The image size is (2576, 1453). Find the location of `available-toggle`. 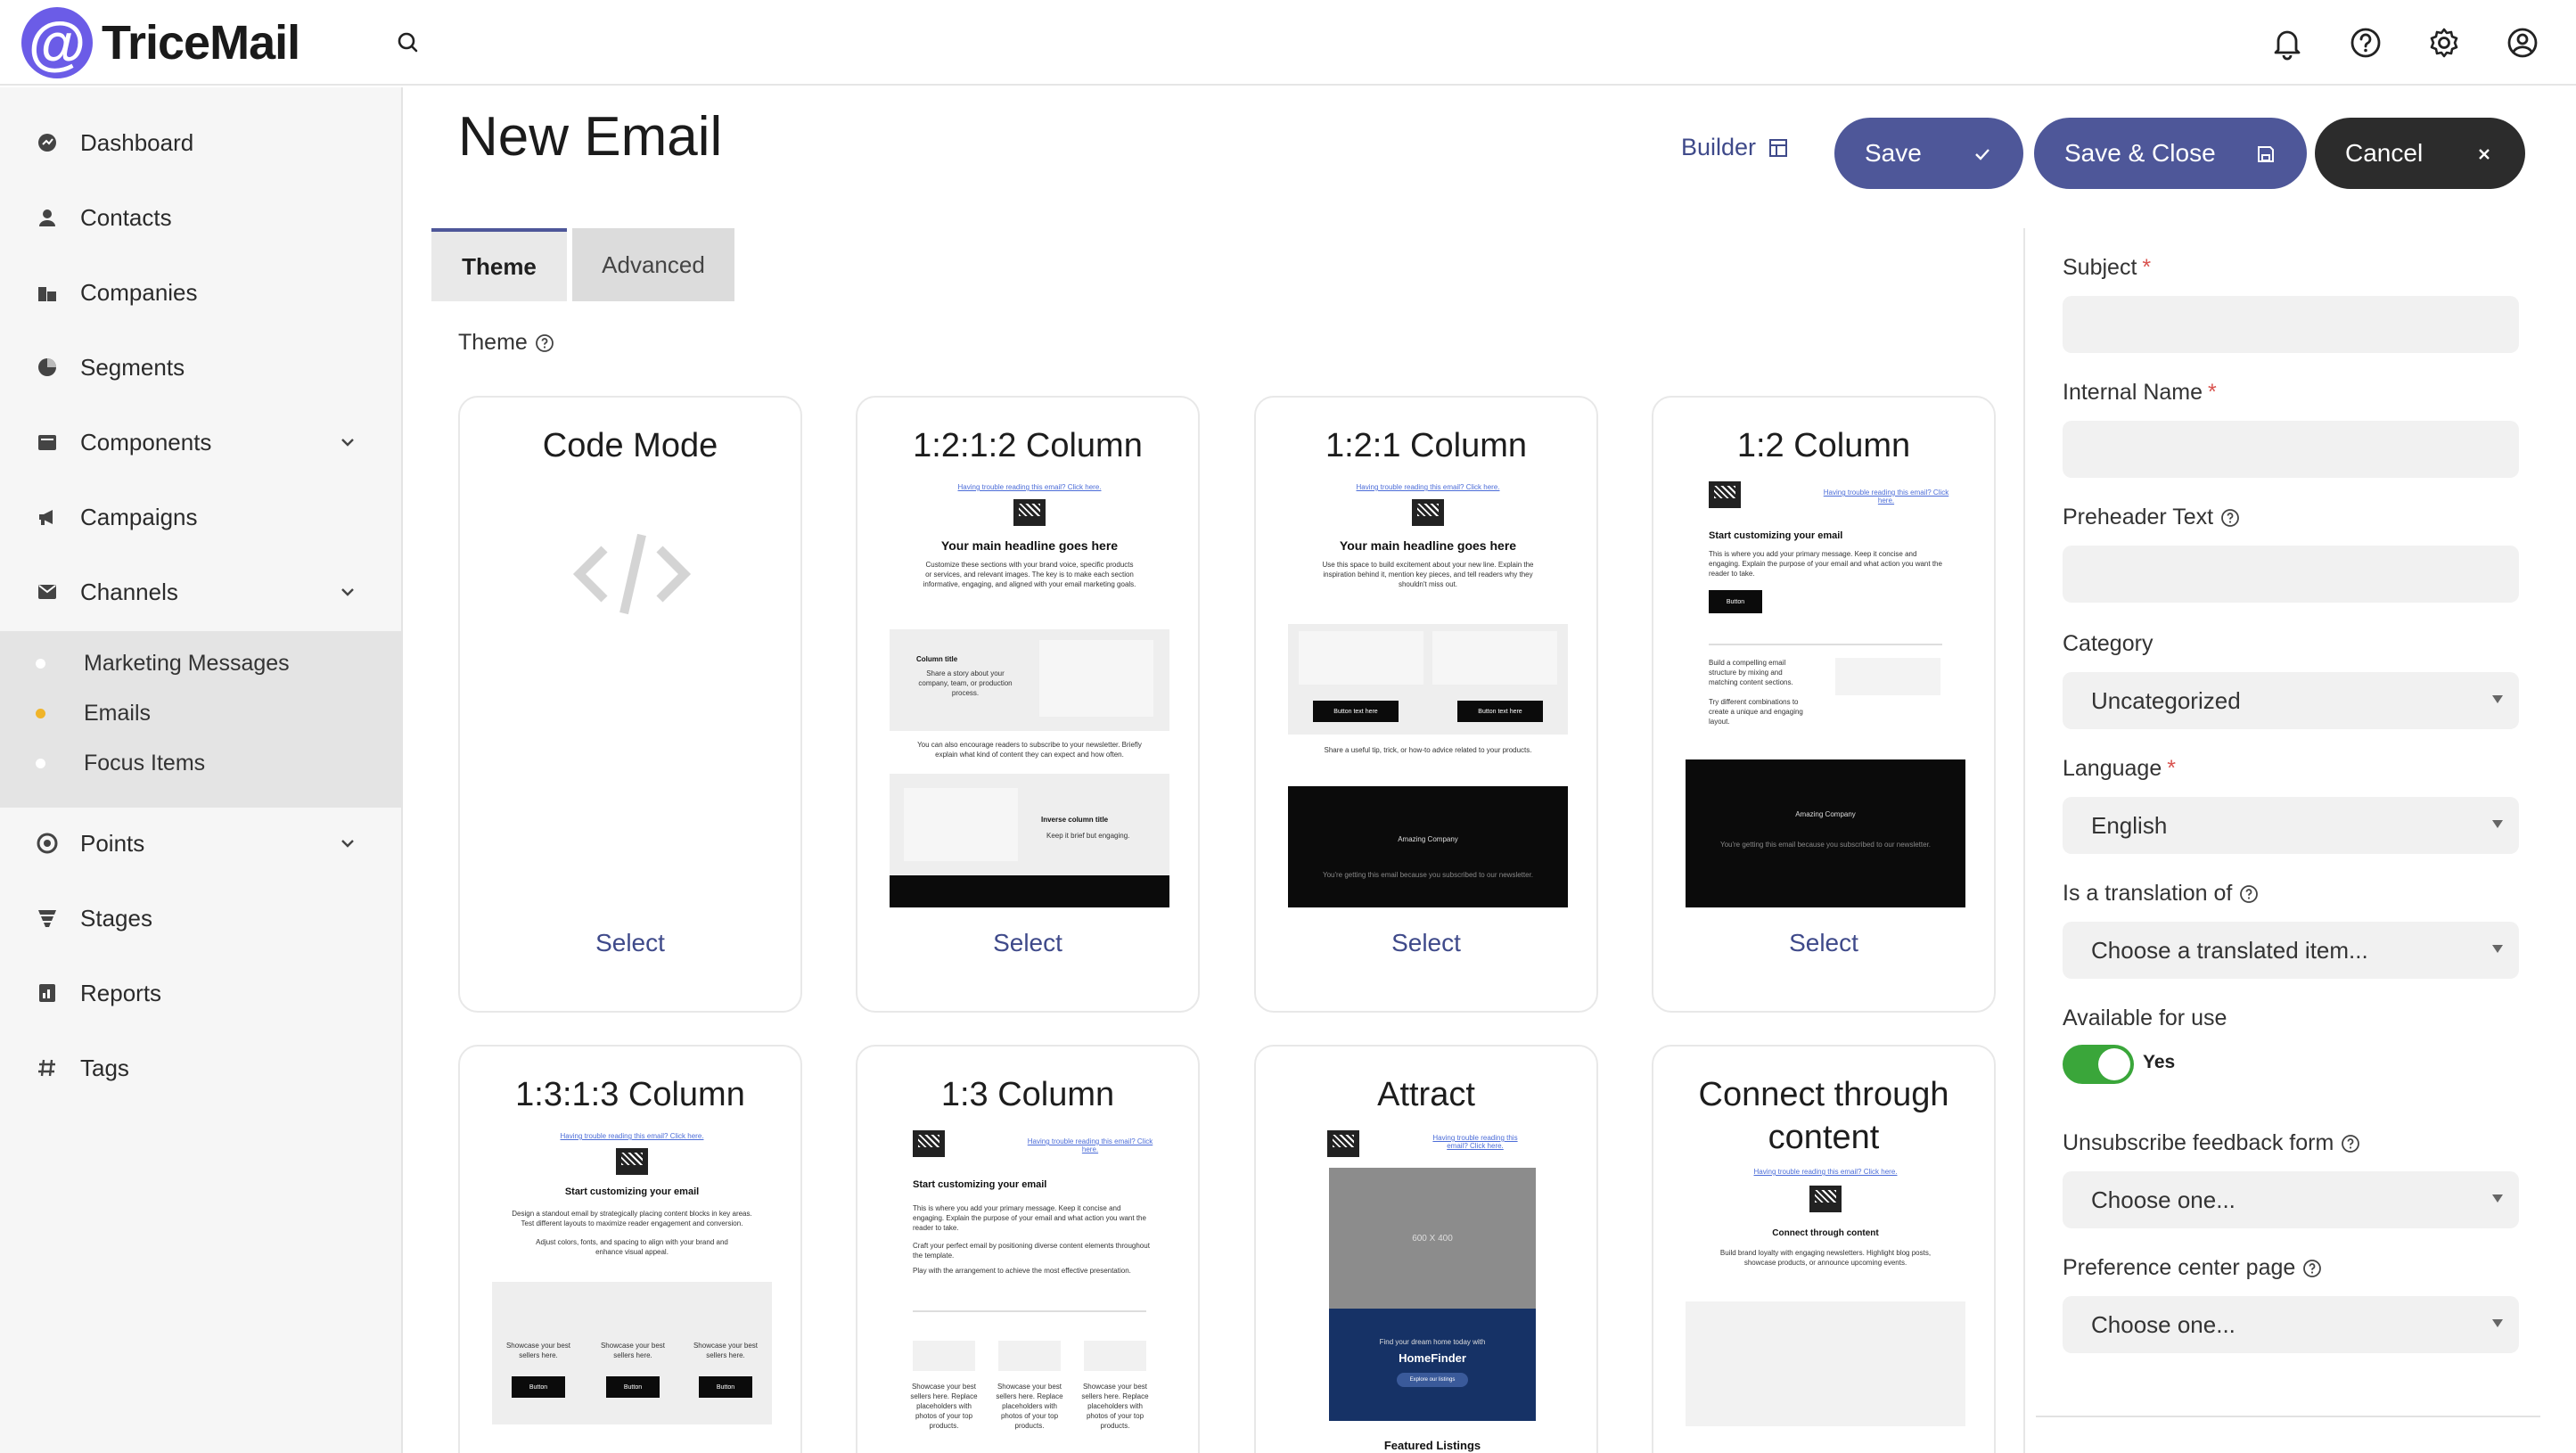

available-toggle is located at coordinates (2098, 1064).